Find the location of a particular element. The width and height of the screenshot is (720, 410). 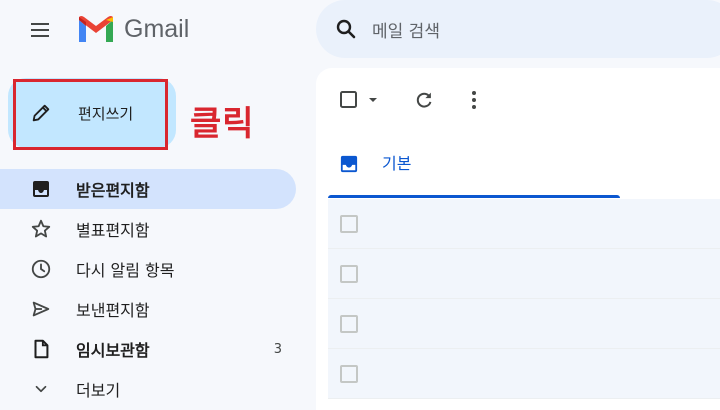

sidebar-item-label: 다시 알림 항목 is located at coordinates (125, 270).